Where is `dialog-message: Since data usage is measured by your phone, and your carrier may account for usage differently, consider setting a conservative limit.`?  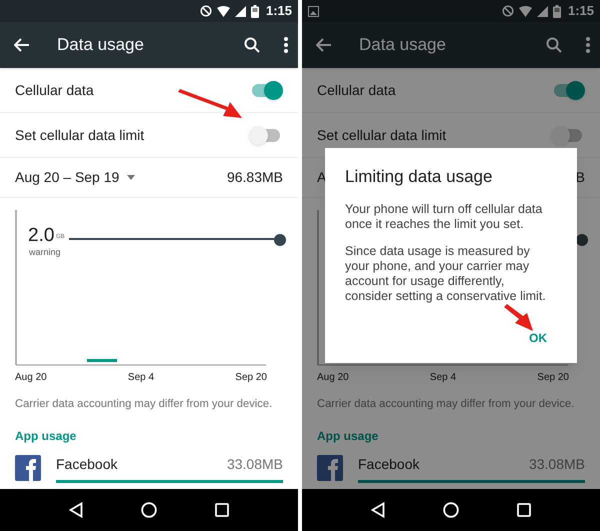 dialog-message: Since data usage is measured by your phone, and your carrier may account for usage differently, consider setting a conservative limit. is located at coordinates (446, 274).